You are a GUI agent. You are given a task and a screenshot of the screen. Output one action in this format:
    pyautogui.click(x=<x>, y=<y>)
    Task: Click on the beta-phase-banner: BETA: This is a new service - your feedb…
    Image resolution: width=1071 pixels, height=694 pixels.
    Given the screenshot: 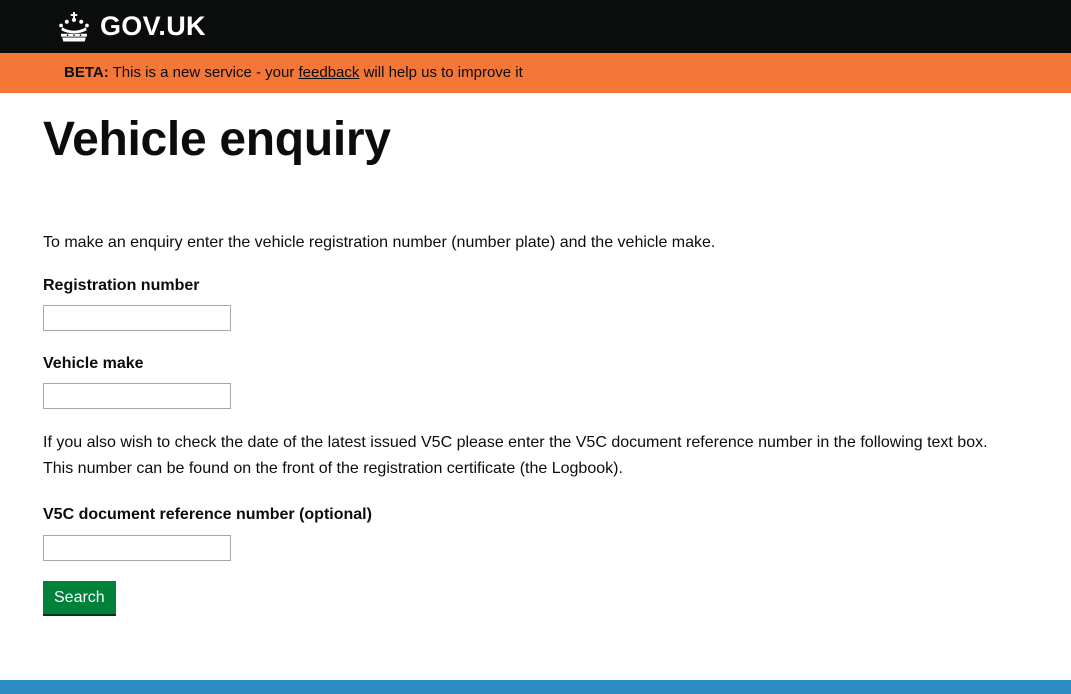 What is the action you would take?
    pyautogui.click(x=535, y=73)
    